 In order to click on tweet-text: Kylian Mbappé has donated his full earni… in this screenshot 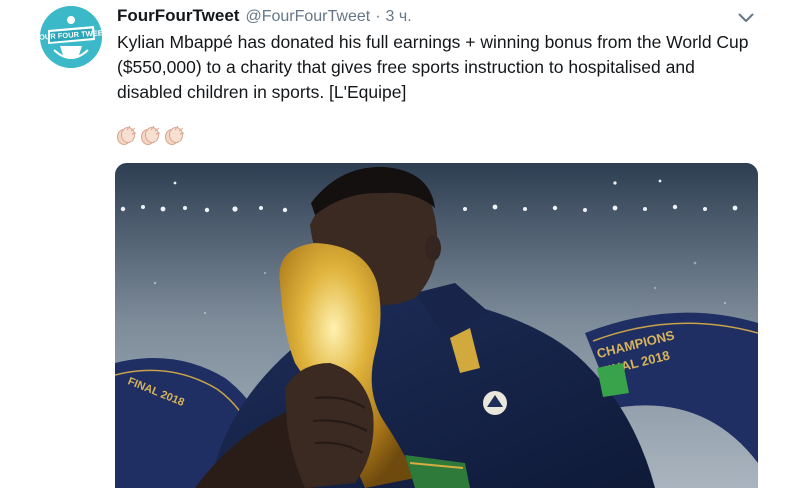, I will do `click(433, 67)`.